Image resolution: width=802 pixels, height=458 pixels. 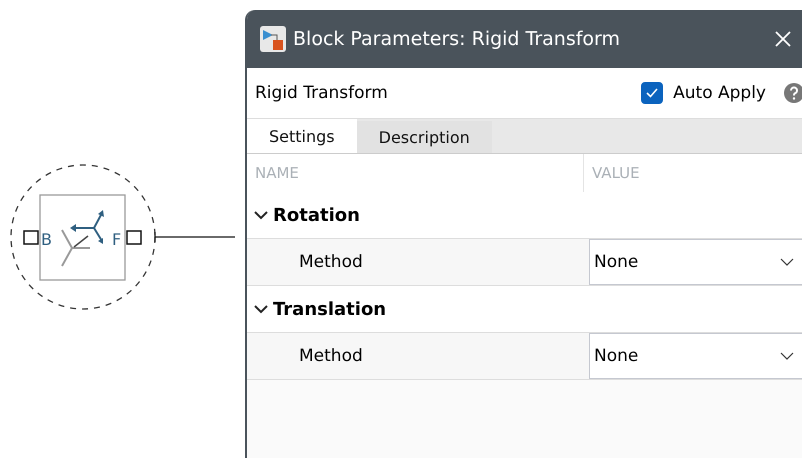 What do you see at coordinates (273, 39) in the screenshot?
I see `block-icon` at bounding box center [273, 39].